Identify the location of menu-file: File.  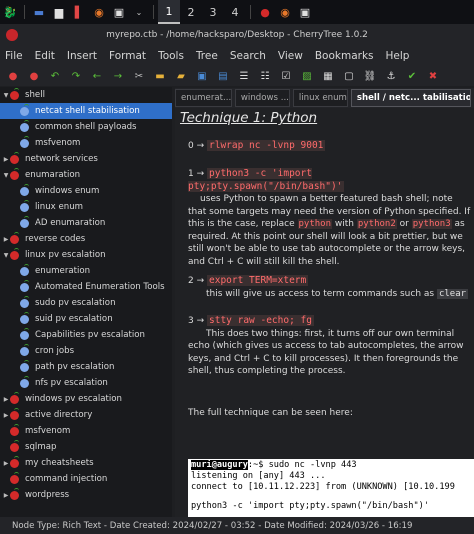
(14, 56).